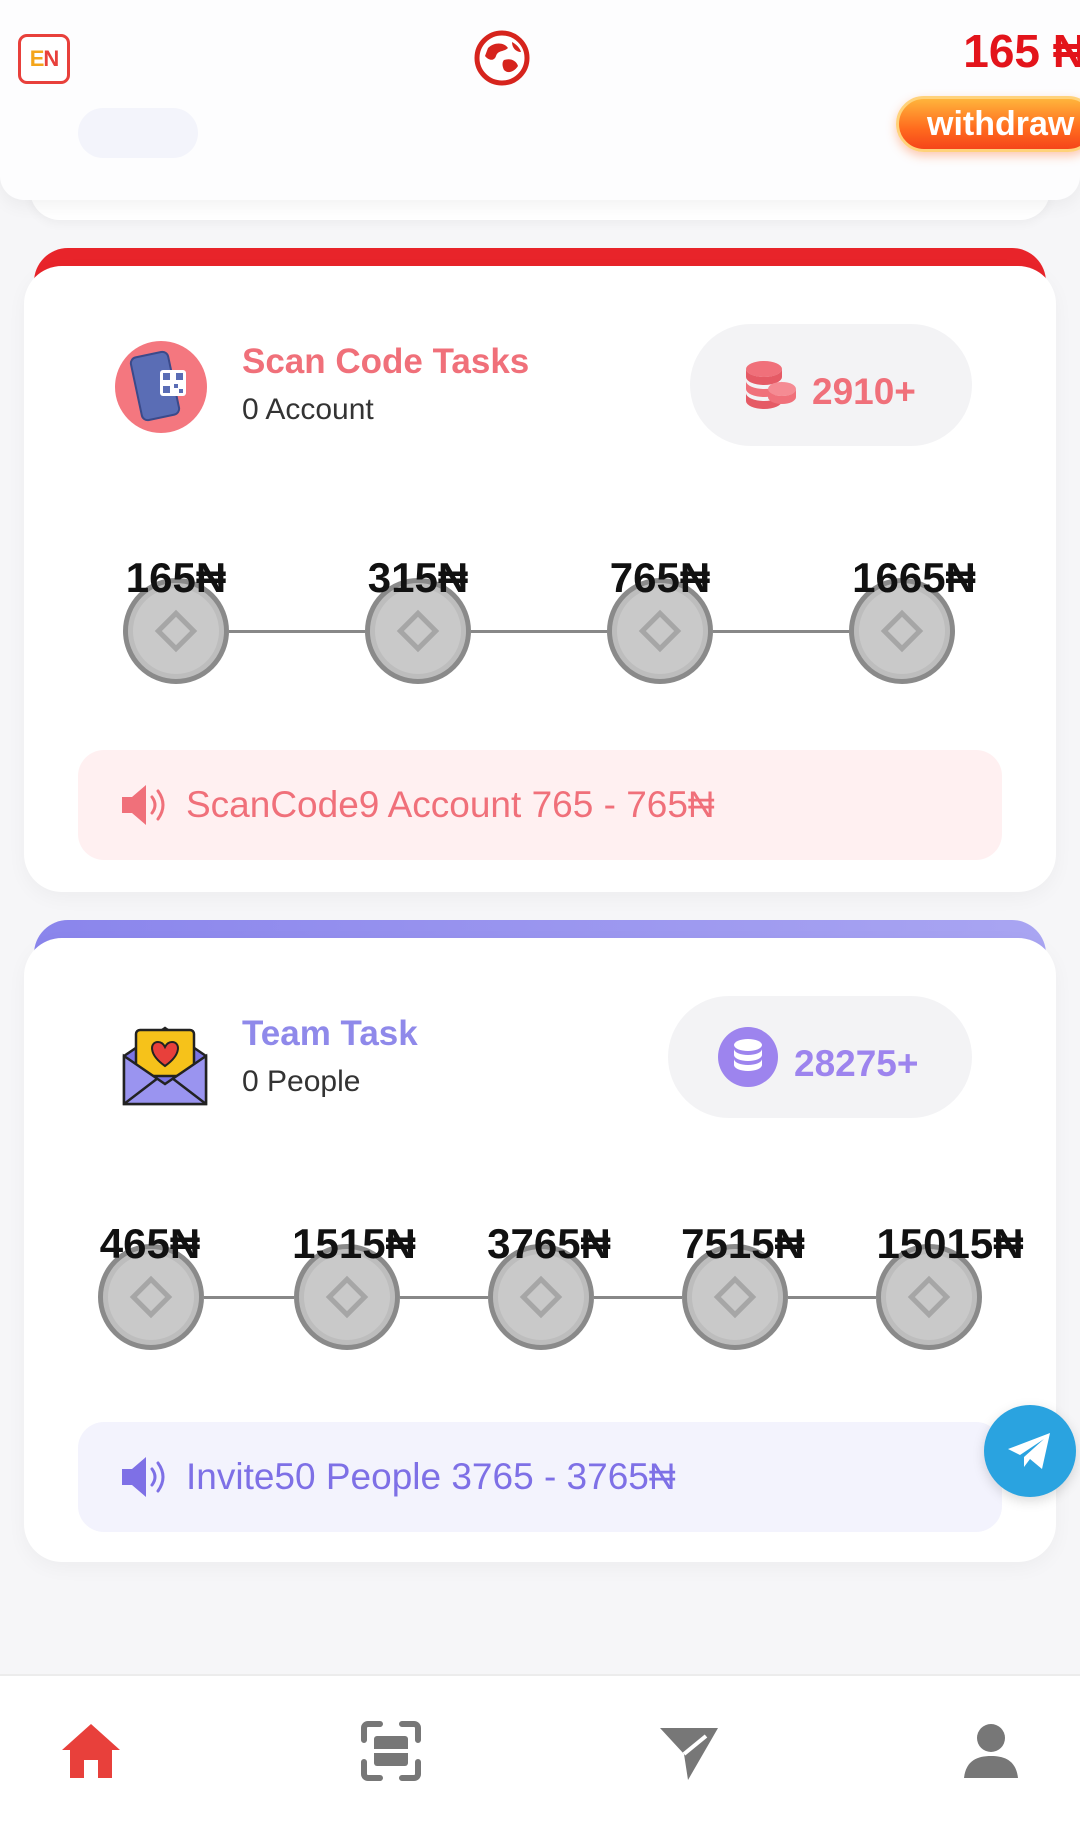 The width and height of the screenshot is (1080, 1824). I want to click on profile-icon, so click(991, 1751).